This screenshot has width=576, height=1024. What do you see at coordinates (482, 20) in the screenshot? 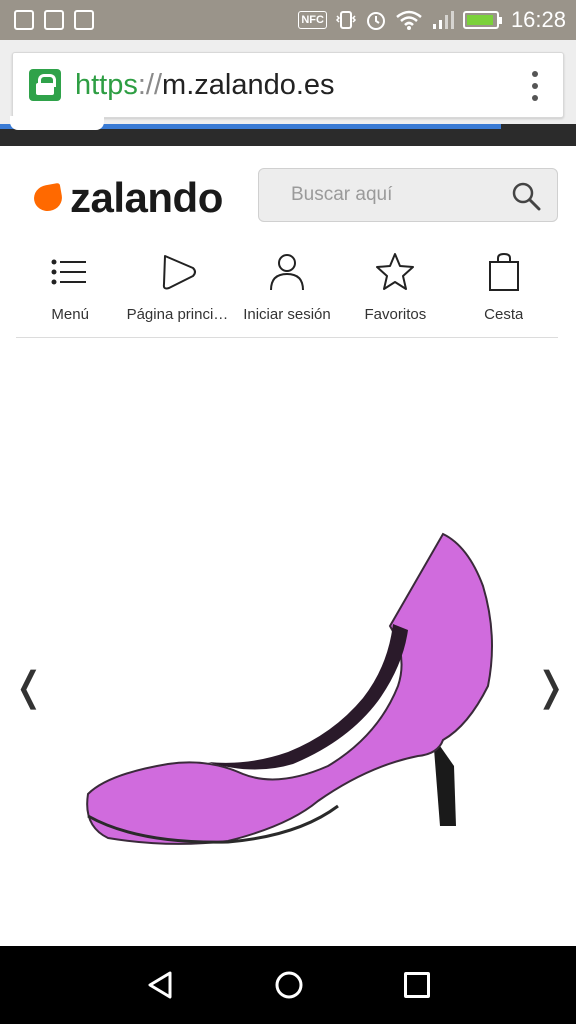
I see `battery-charging-icon` at bounding box center [482, 20].